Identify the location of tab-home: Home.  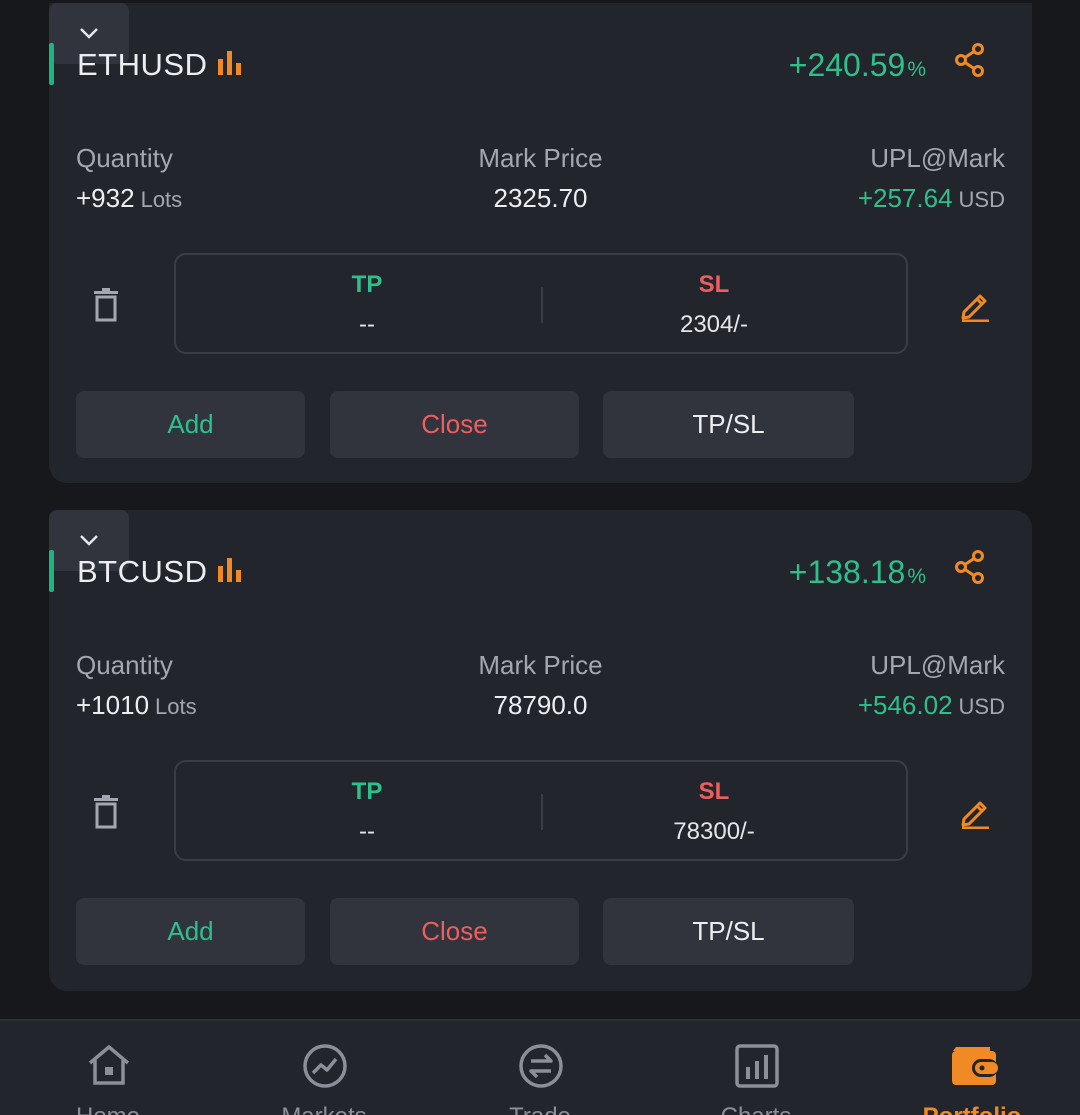
(108, 1068).